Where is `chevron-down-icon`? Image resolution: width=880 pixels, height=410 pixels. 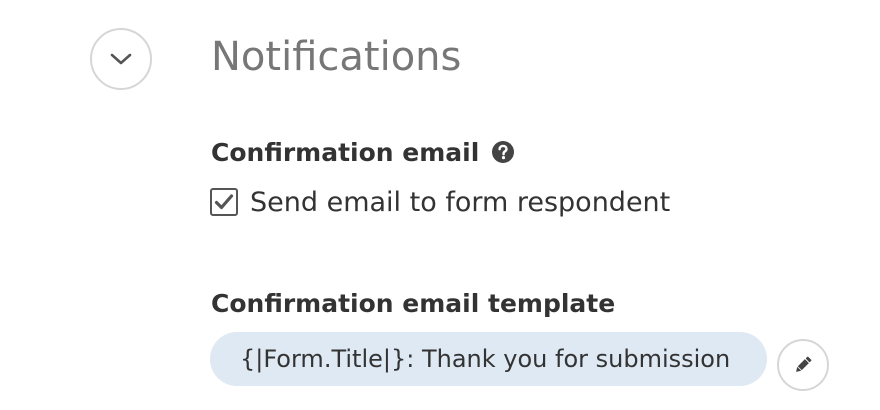 chevron-down-icon is located at coordinates (121, 59).